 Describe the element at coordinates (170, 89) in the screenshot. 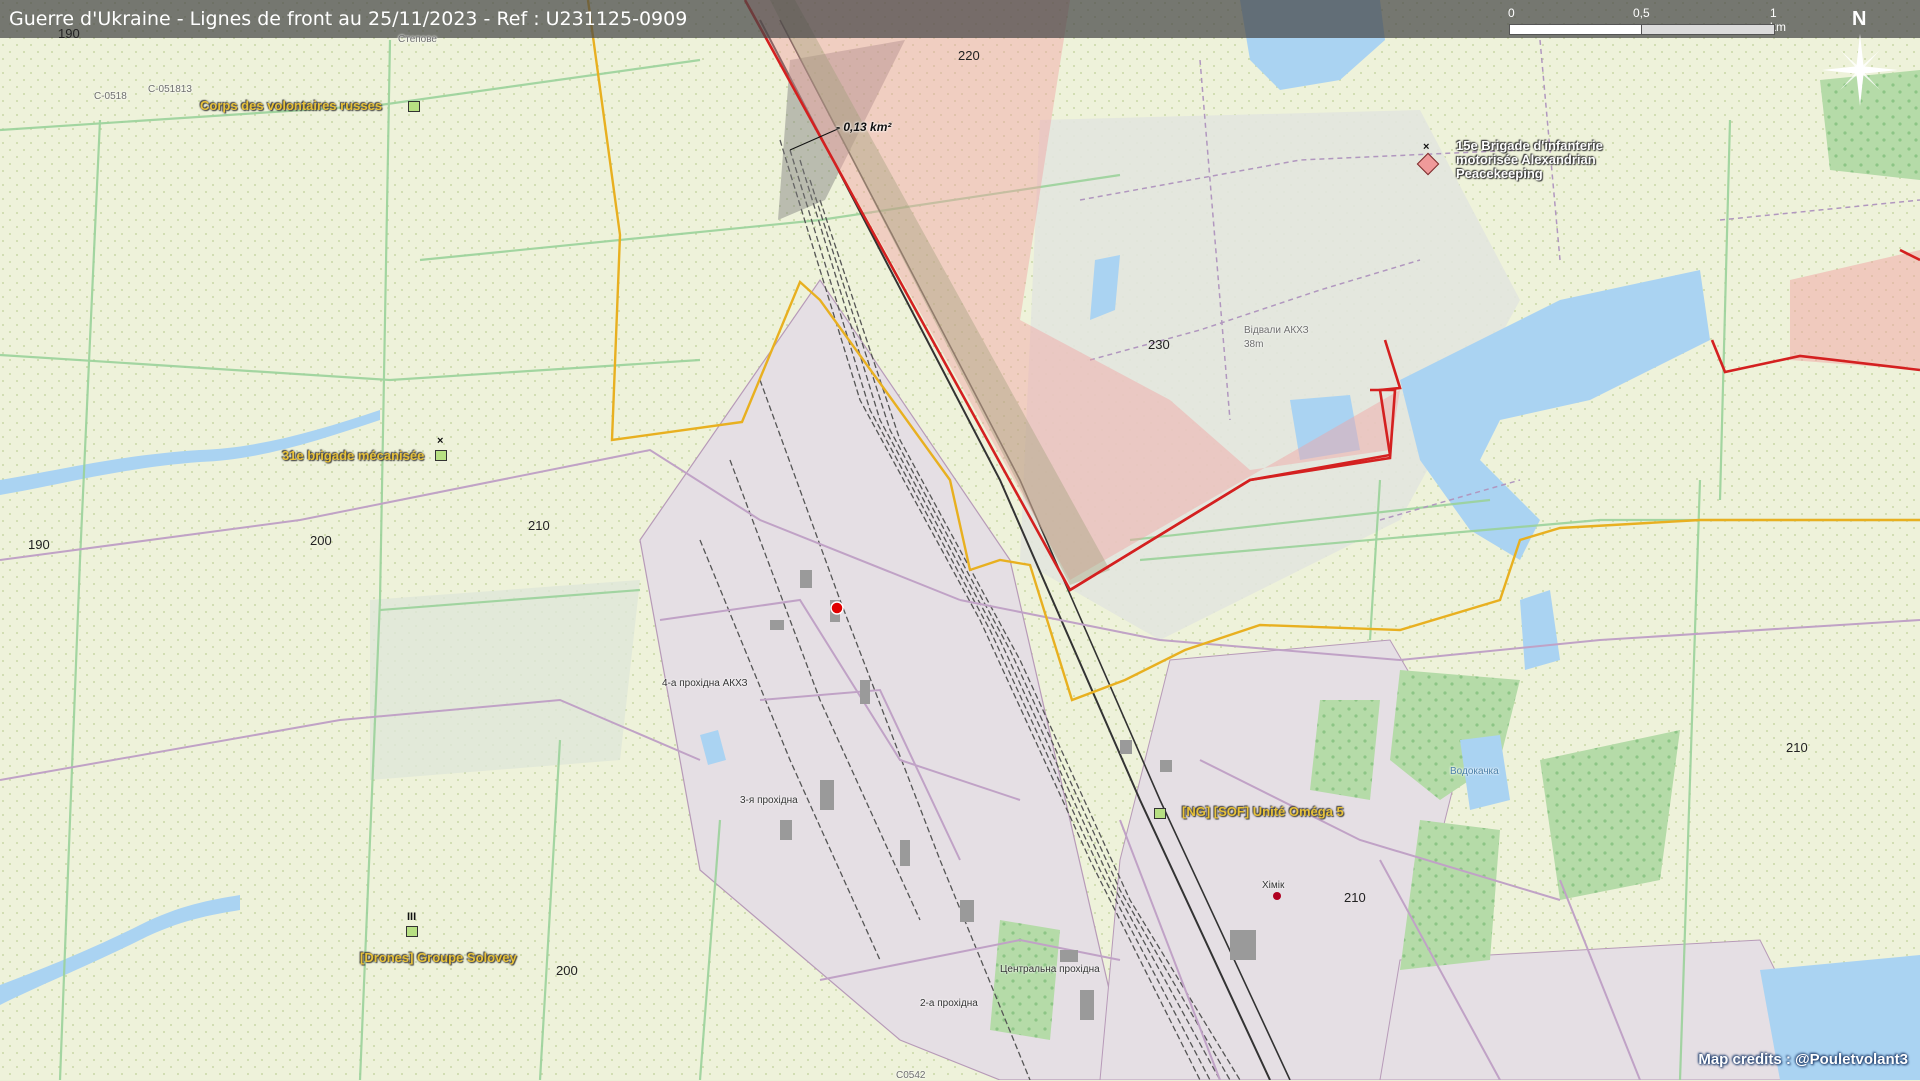

I see `road-label-c051813: C-051813` at that location.